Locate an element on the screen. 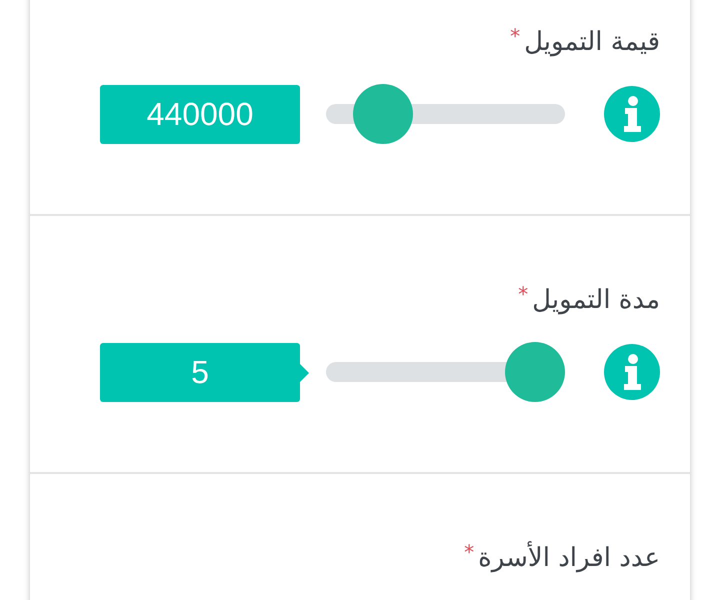 The width and height of the screenshot is (720, 600). field-label: مدة التمويل is located at coordinates (596, 300).